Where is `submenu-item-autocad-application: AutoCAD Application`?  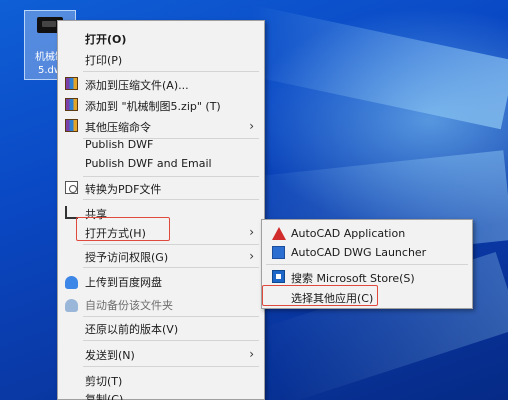
submenu-item-autocad-application: AutoCAD Application is located at coordinates (367, 233).